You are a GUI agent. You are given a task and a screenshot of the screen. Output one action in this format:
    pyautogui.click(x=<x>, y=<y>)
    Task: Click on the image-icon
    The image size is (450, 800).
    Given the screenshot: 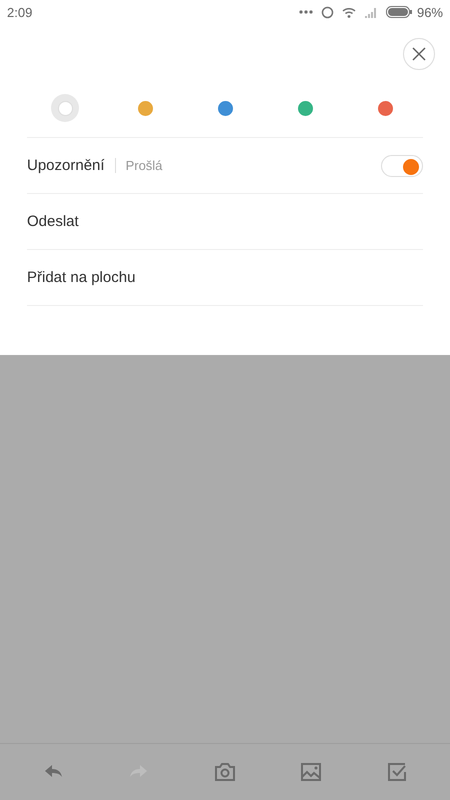 What is the action you would take?
    pyautogui.click(x=311, y=772)
    